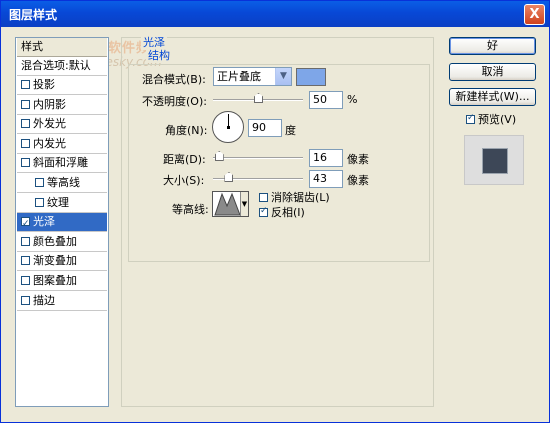  I want to click on style-item-label: 纹理, so click(58, 202).